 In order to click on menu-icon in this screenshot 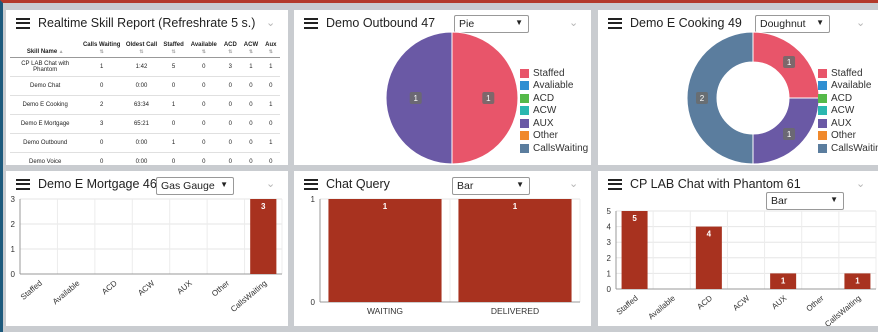, I will do `click(23, 23)`.